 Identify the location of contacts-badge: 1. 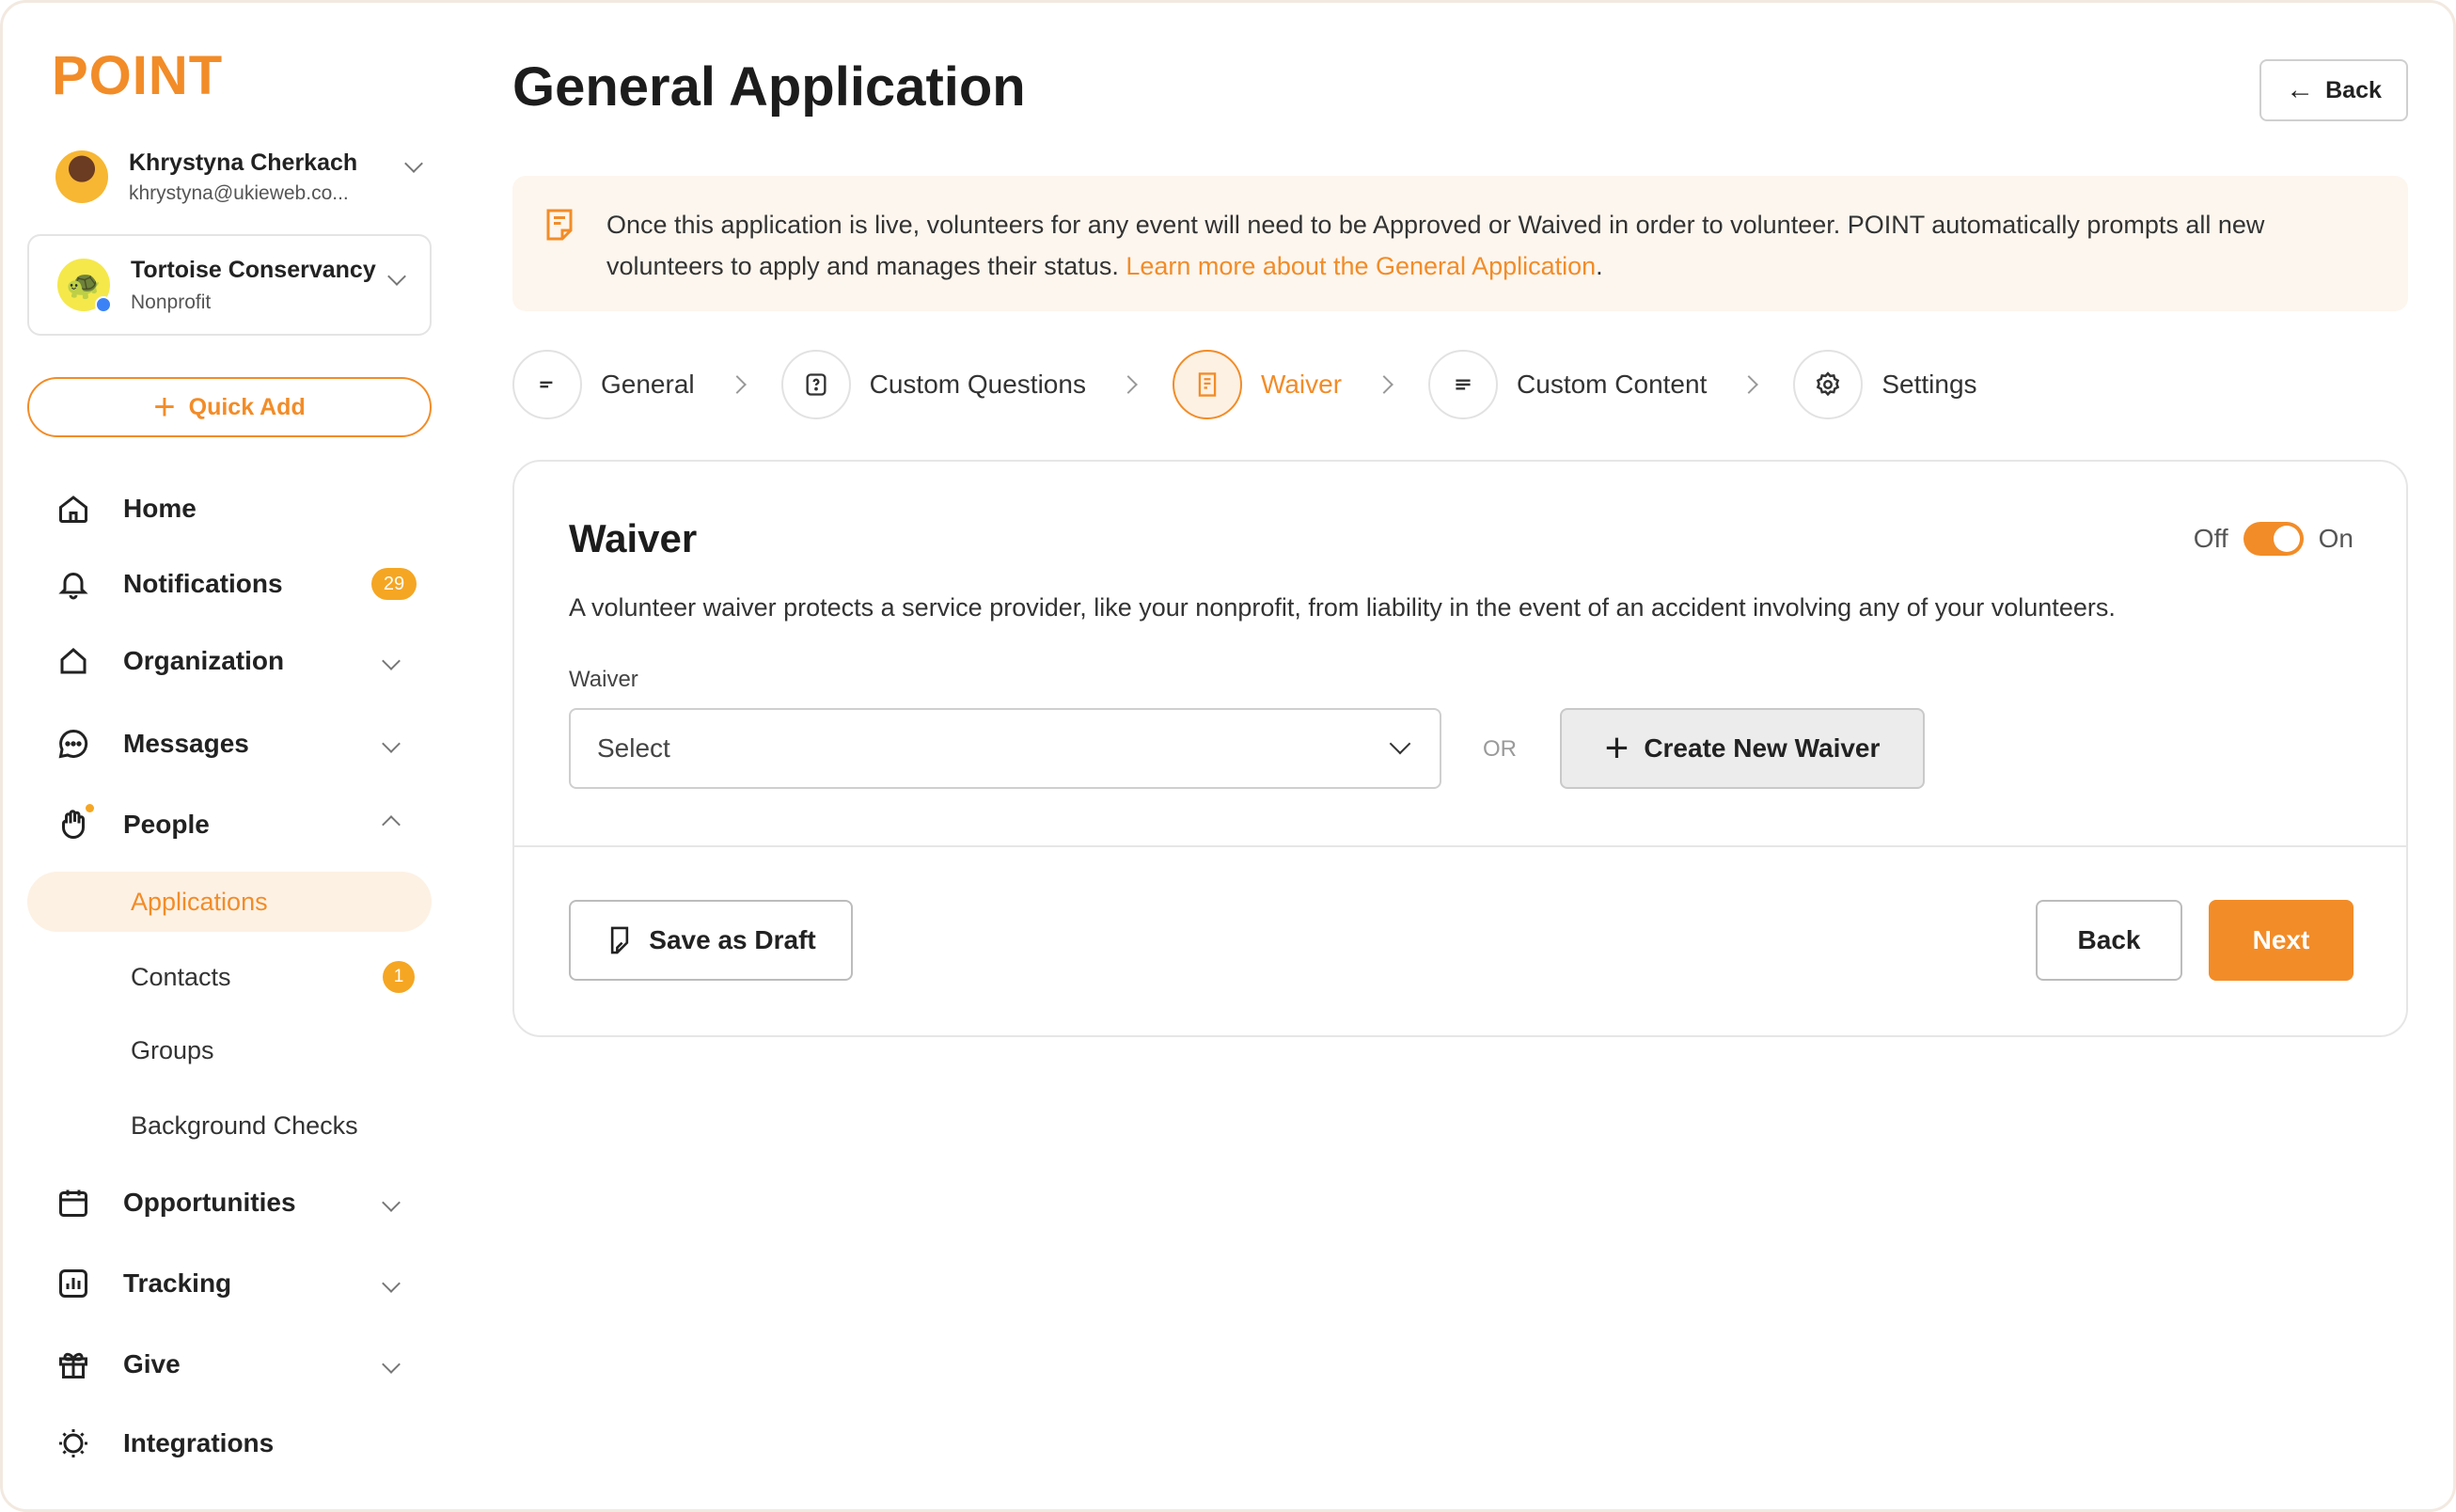
(399, 977).